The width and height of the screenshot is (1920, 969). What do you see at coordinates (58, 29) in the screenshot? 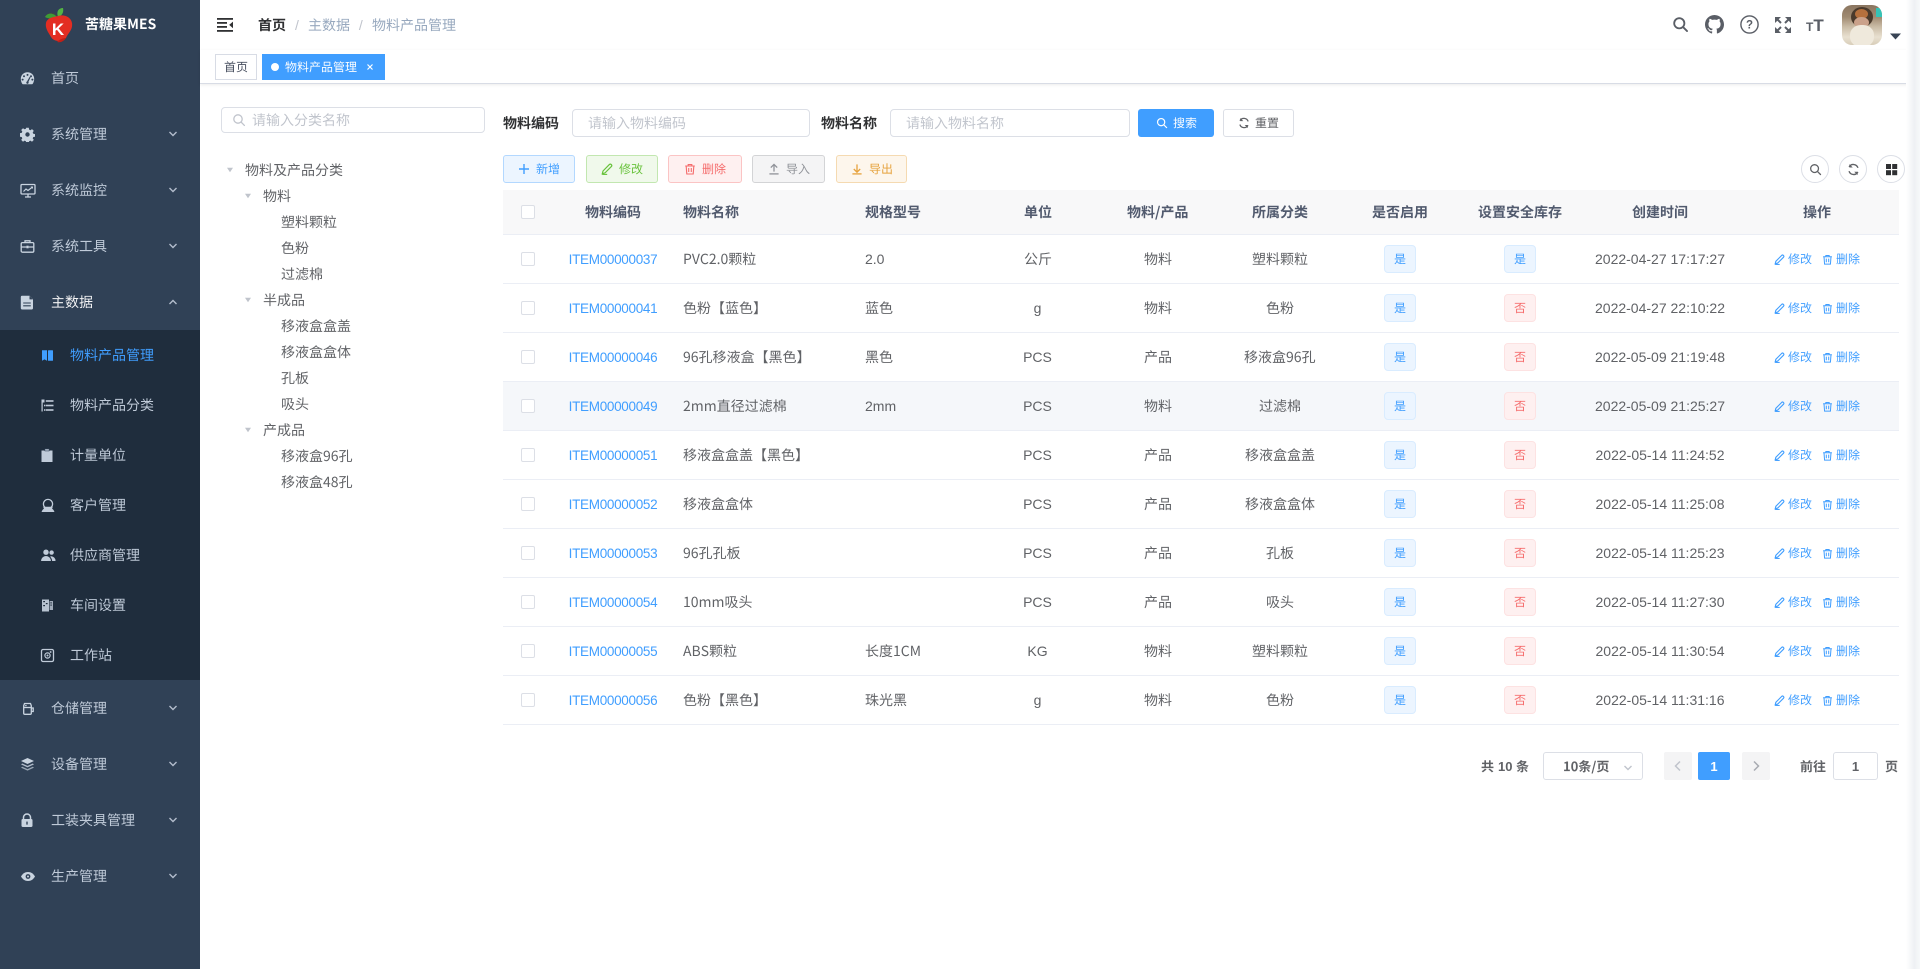
I see `svg-text: K` at bounding box center [58, 29].